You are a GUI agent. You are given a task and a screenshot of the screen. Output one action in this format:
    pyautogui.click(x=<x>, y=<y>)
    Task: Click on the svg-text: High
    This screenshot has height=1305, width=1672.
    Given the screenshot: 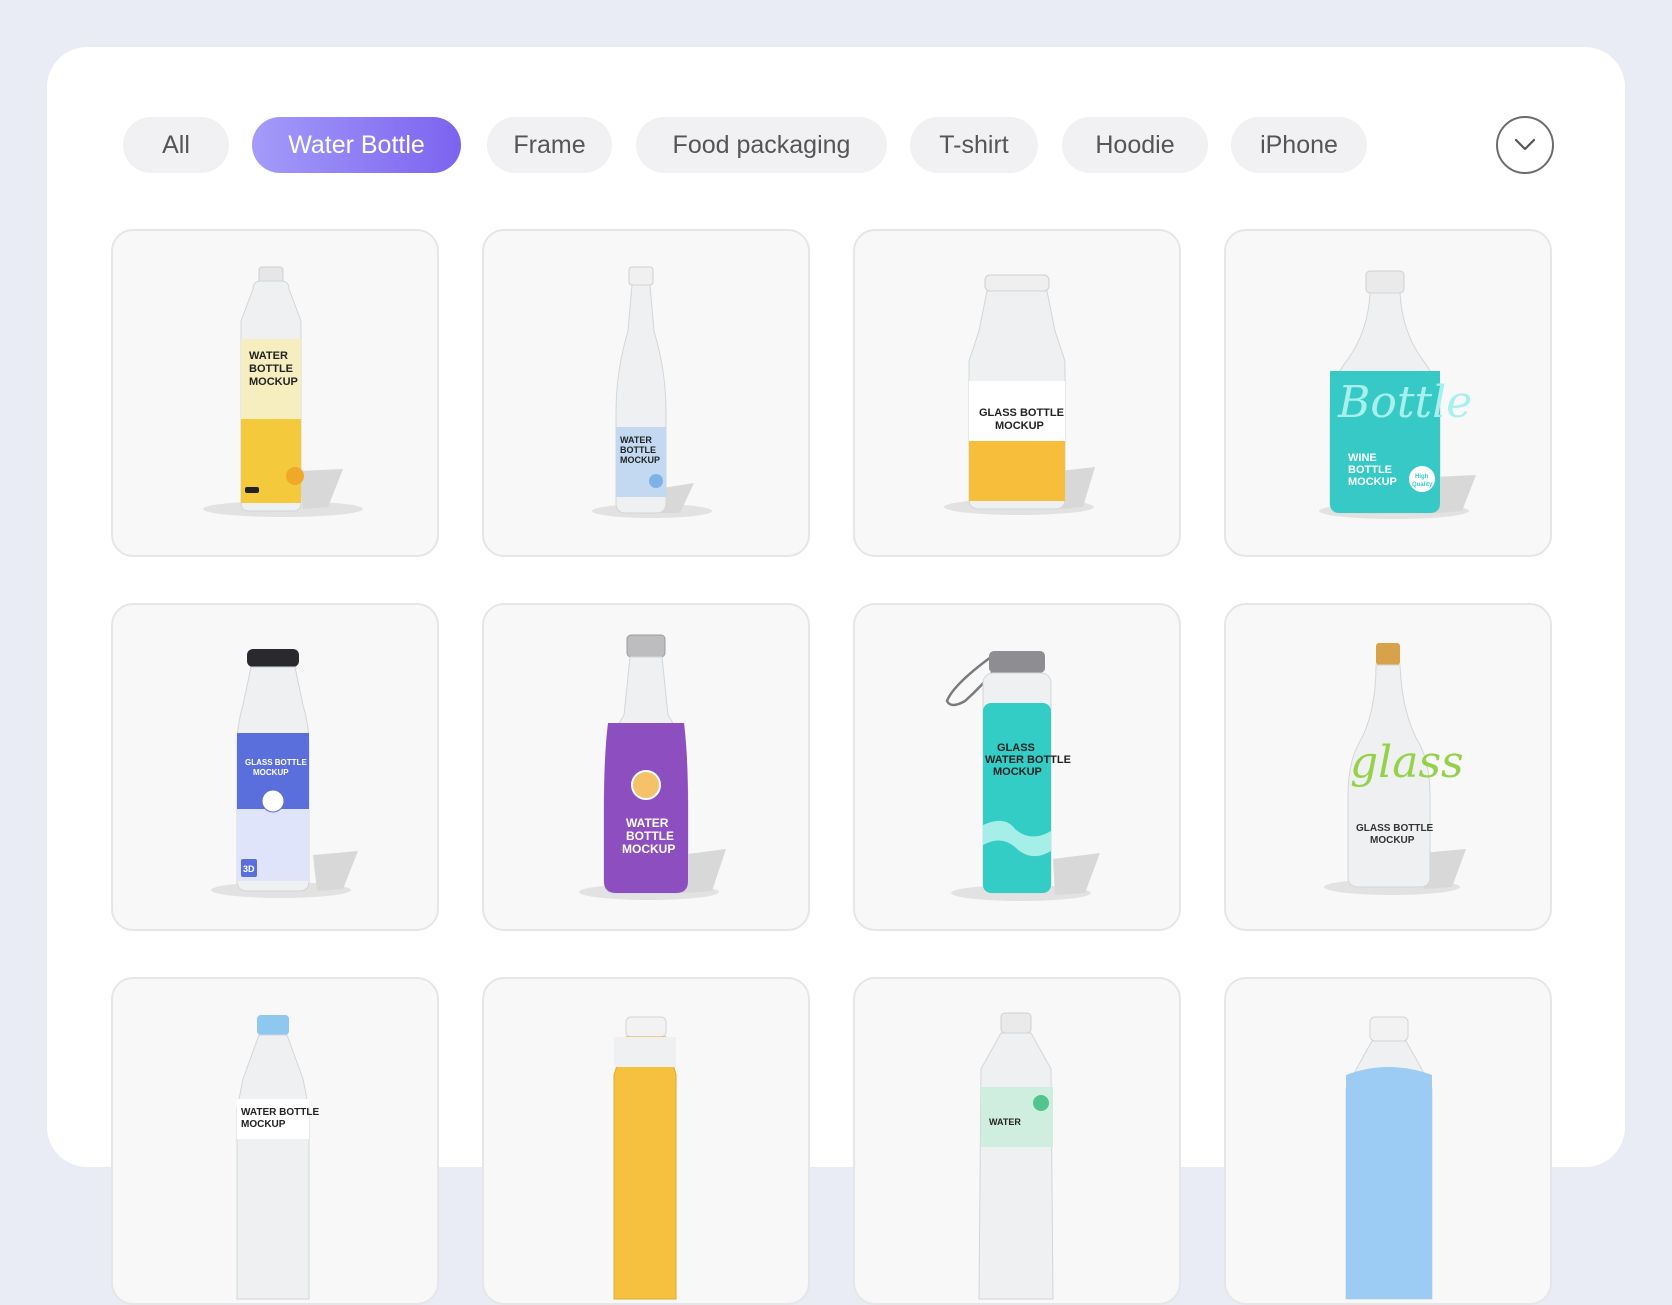 What is the action you would take?
    pyautogui.click(x=1422, y=477)
    